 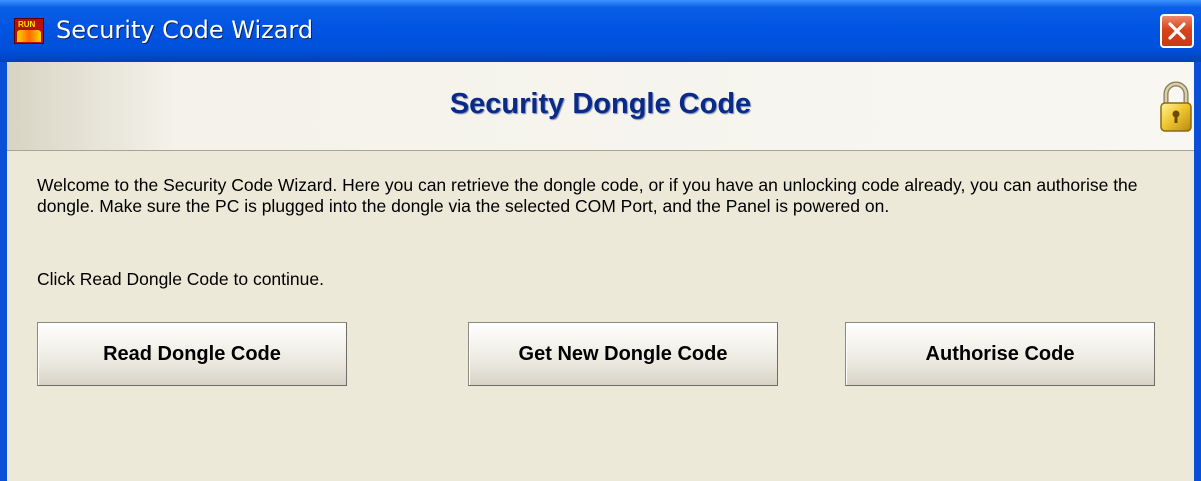 I want to click on page-title: Security Dongle Code, so click(x=600, y=104).